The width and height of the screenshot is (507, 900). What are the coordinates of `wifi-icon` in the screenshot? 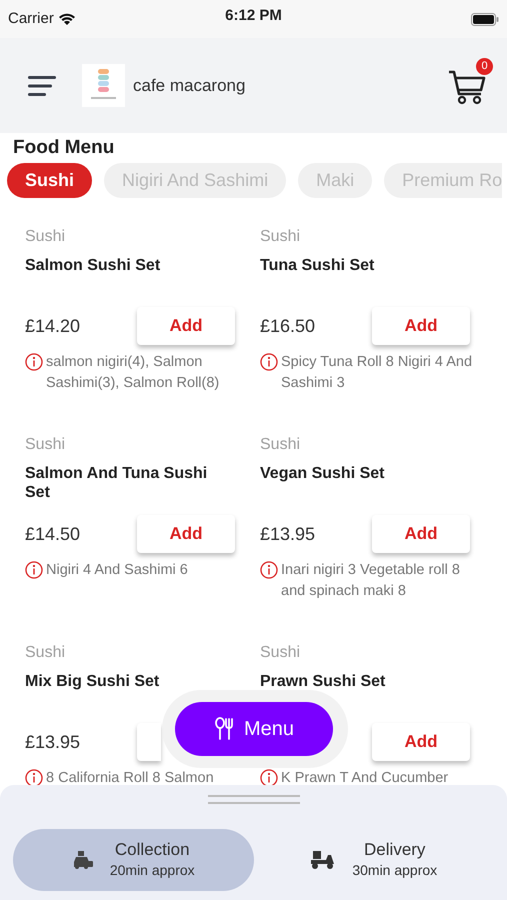 It's located at (67, 19).